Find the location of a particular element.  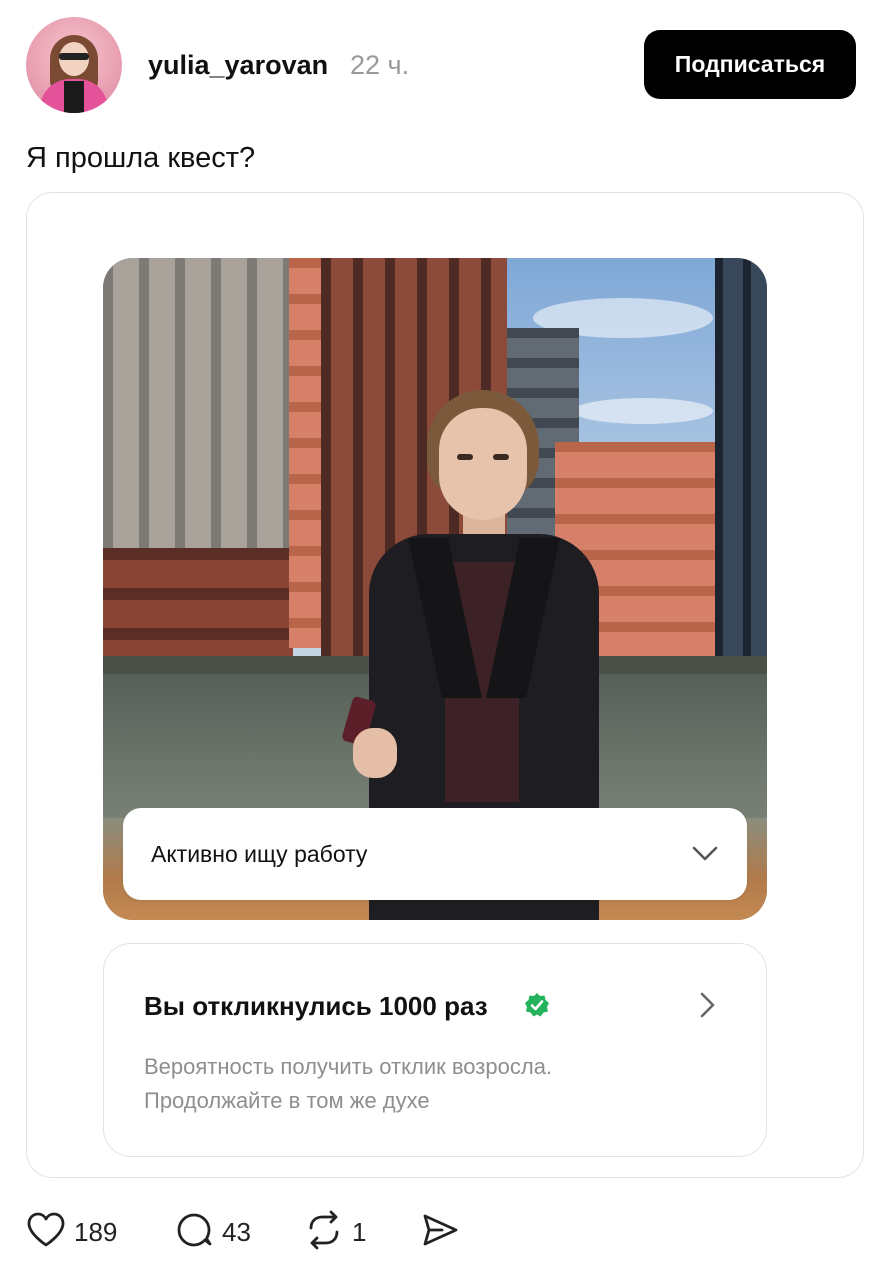

repost-button: 1 is located at coordinates (335, 1232).